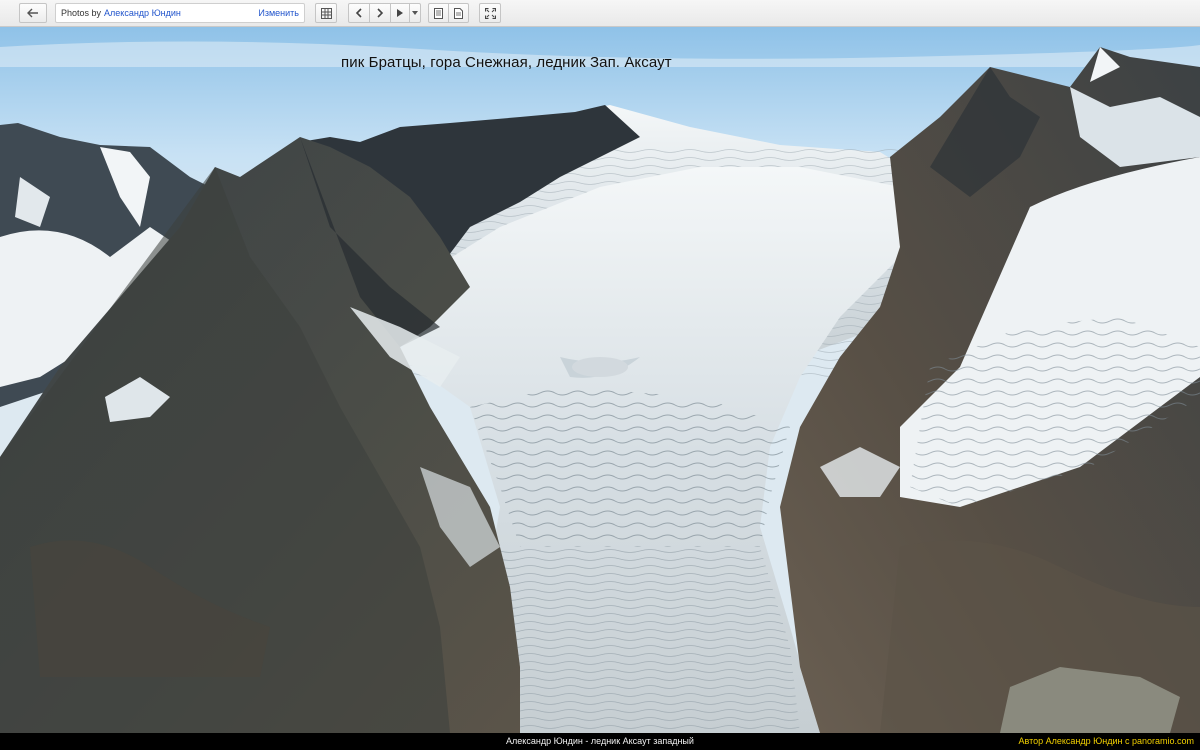  I want to click on chevron-right-icon, so click(380, 13).